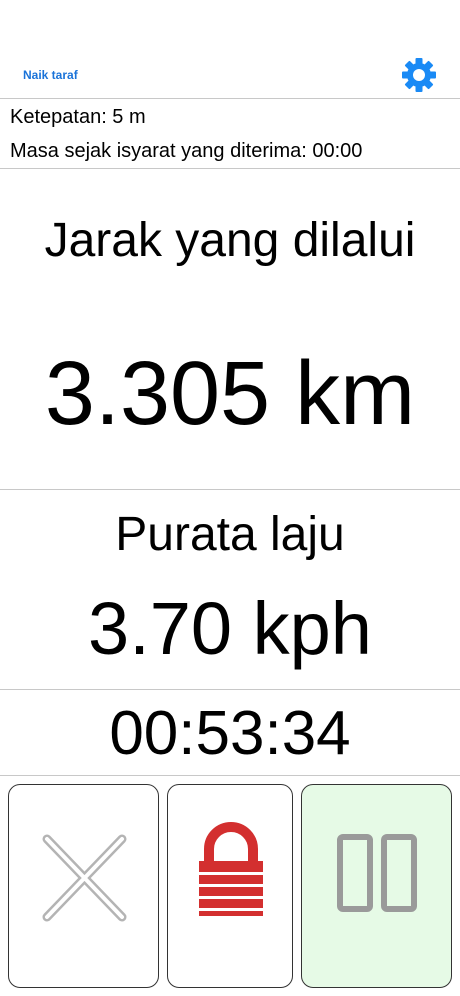 This screenshot has height=996, width=460. I want to click on distance-value: 3.305 km, so click(230, 394).